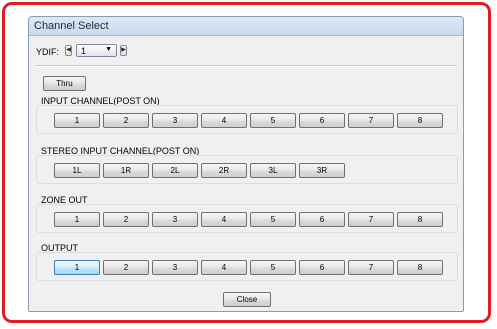 This screenshot has height=329, width=497. I want to click on stereo-input-channel-button-2l: 2L, so click(175, 170).